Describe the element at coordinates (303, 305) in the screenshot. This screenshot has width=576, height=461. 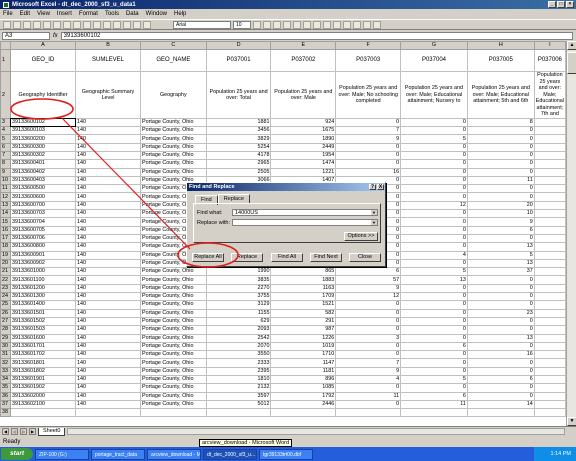
I see `cell-p037002: 1521` at that location.